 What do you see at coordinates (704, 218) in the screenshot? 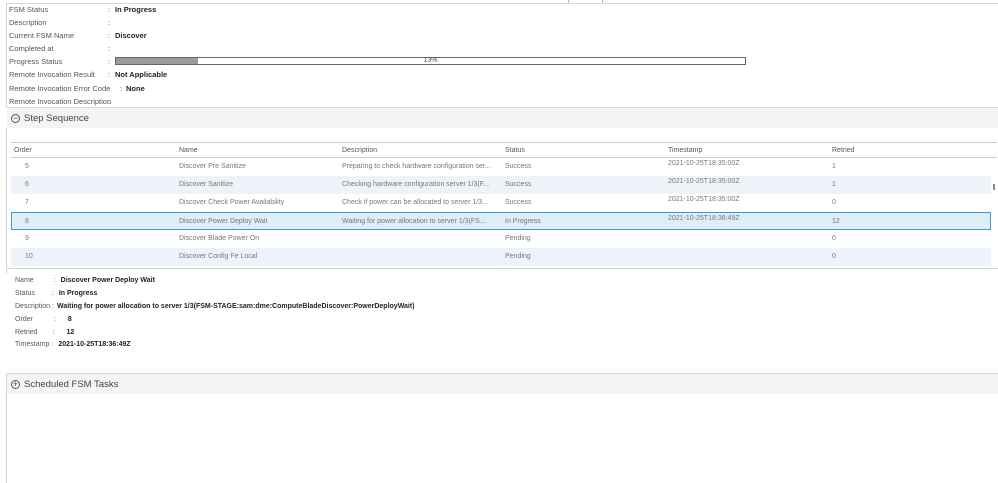
I see `cell-timestamp: 2021-10-25T18:36:49Z` at bounding box center [704, 218].